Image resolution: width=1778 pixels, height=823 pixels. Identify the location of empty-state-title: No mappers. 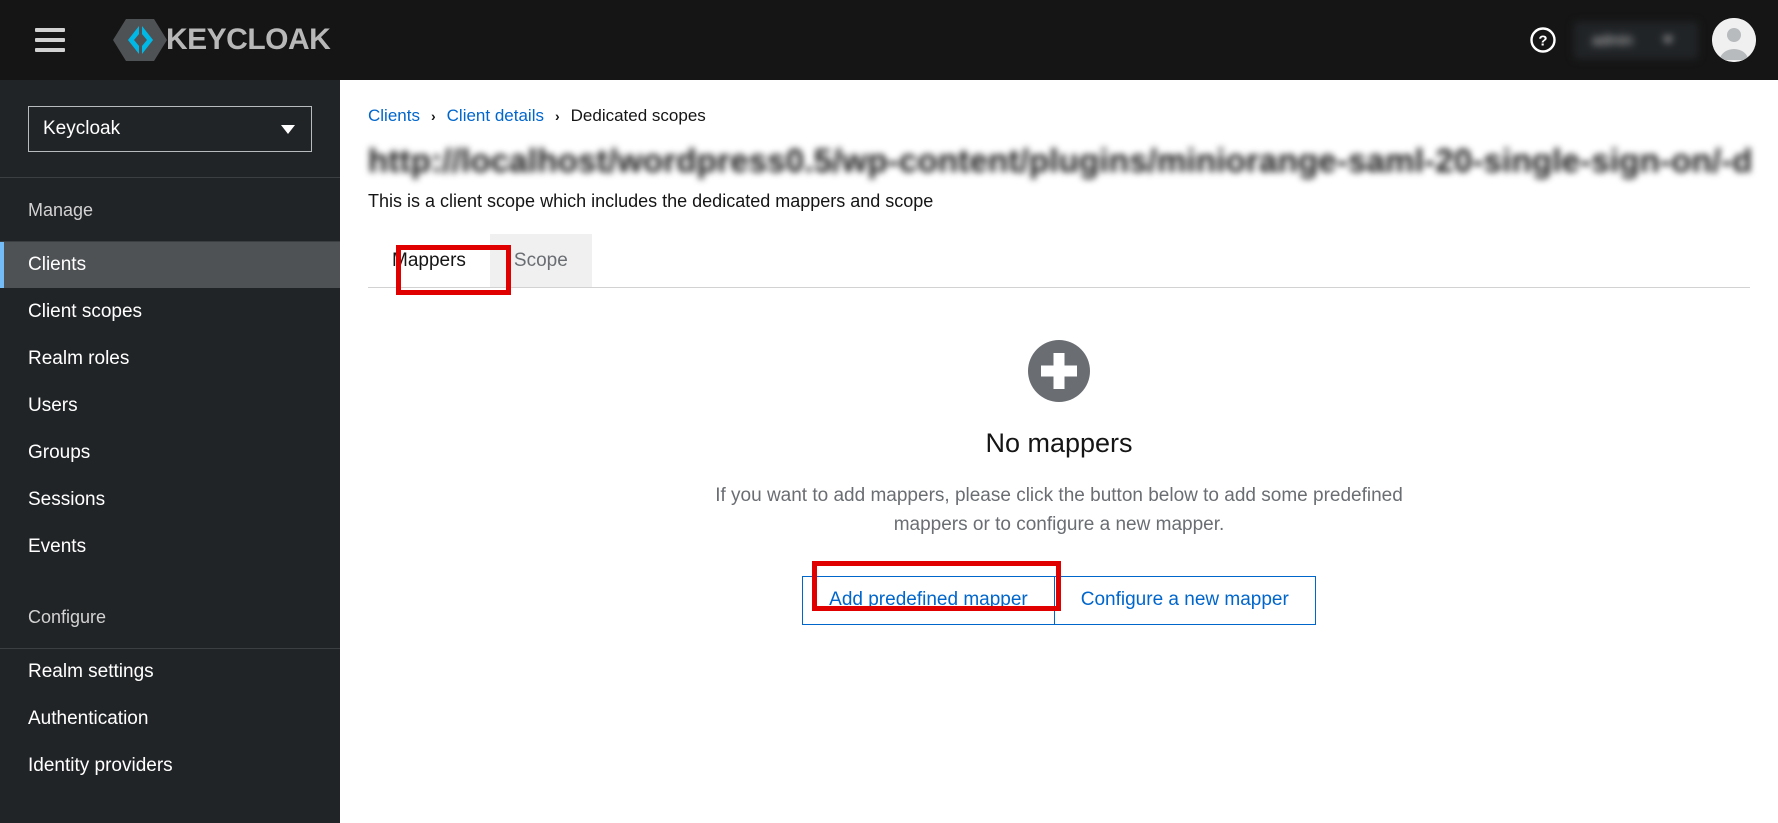
(1059, 442).